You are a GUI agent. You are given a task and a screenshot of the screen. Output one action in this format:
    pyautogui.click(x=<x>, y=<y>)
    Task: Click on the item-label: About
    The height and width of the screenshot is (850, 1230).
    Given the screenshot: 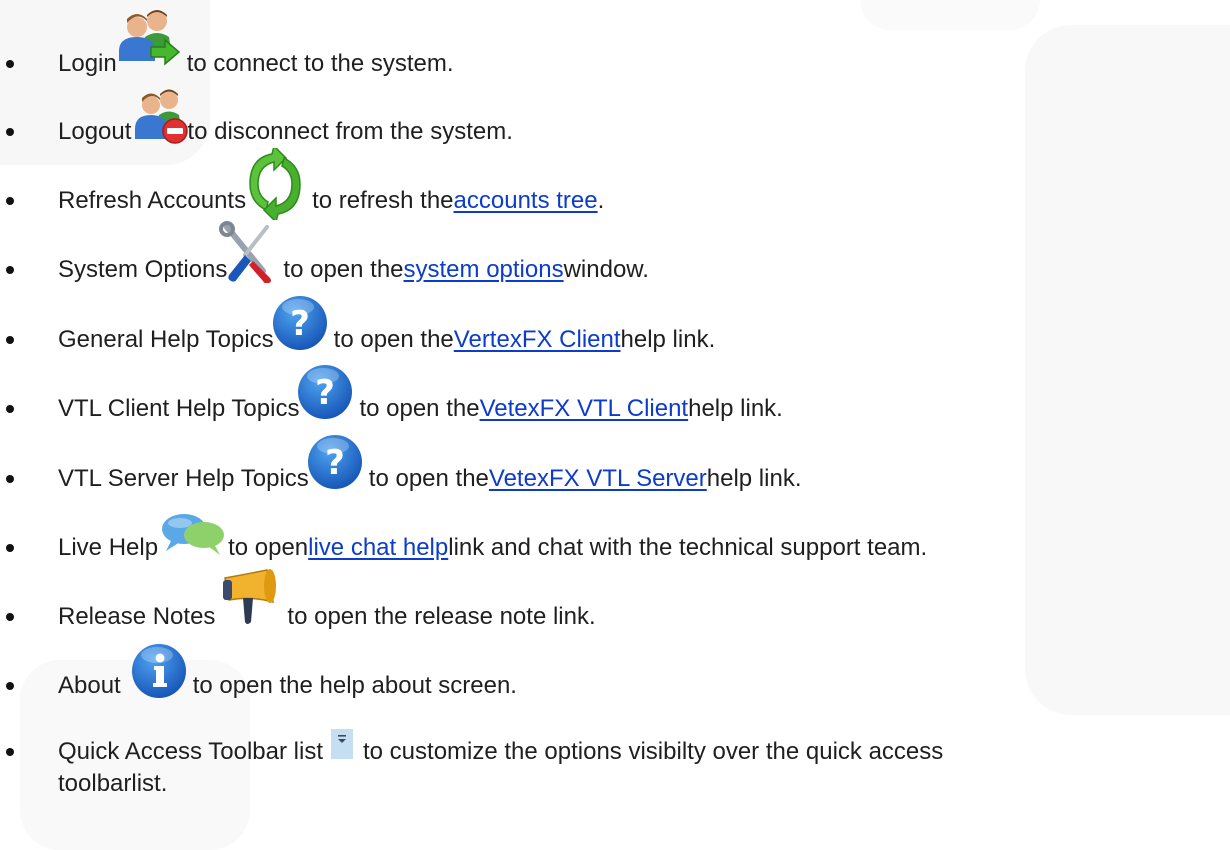 What is the action you would take?
    pyautogui.click(x=89, y=685)
    